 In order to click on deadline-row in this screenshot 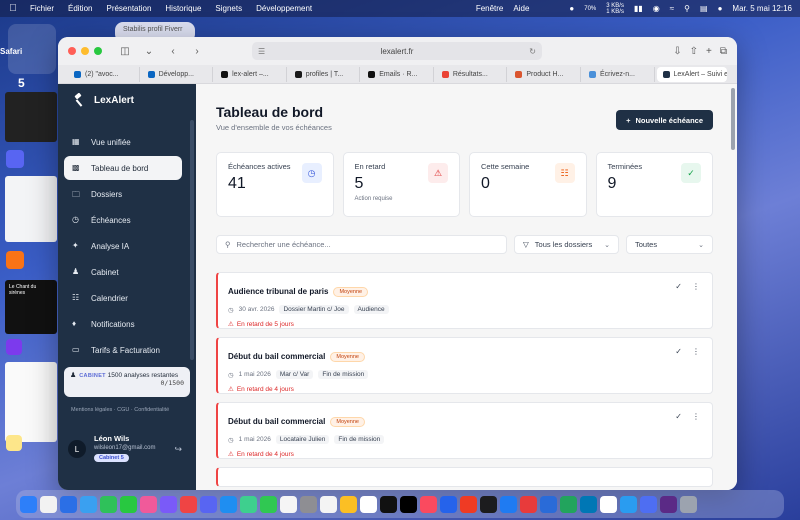, I will do `click(464, 477)`.